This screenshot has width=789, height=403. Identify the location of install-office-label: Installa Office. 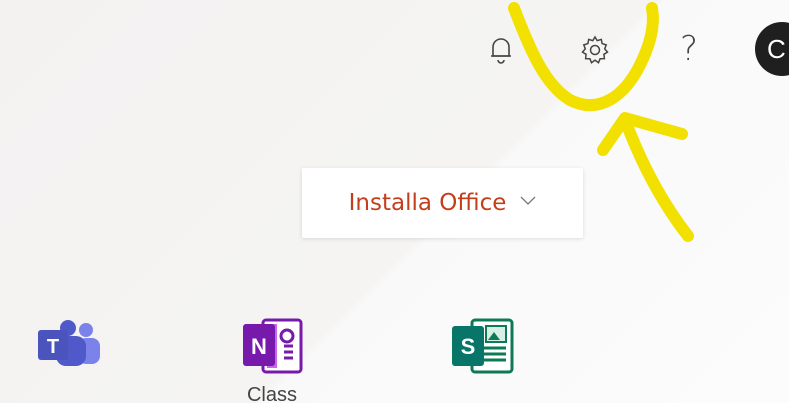
(427, 203).